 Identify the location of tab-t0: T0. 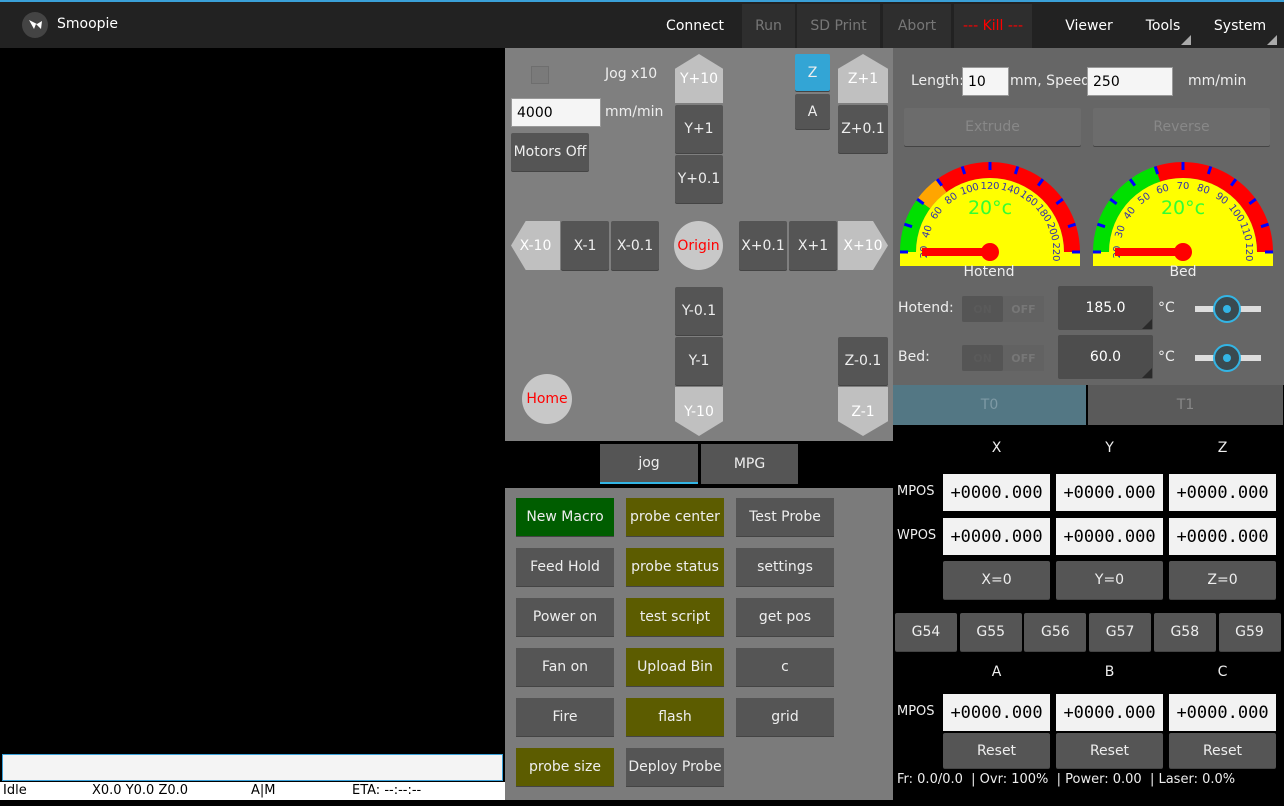
(989, 405).